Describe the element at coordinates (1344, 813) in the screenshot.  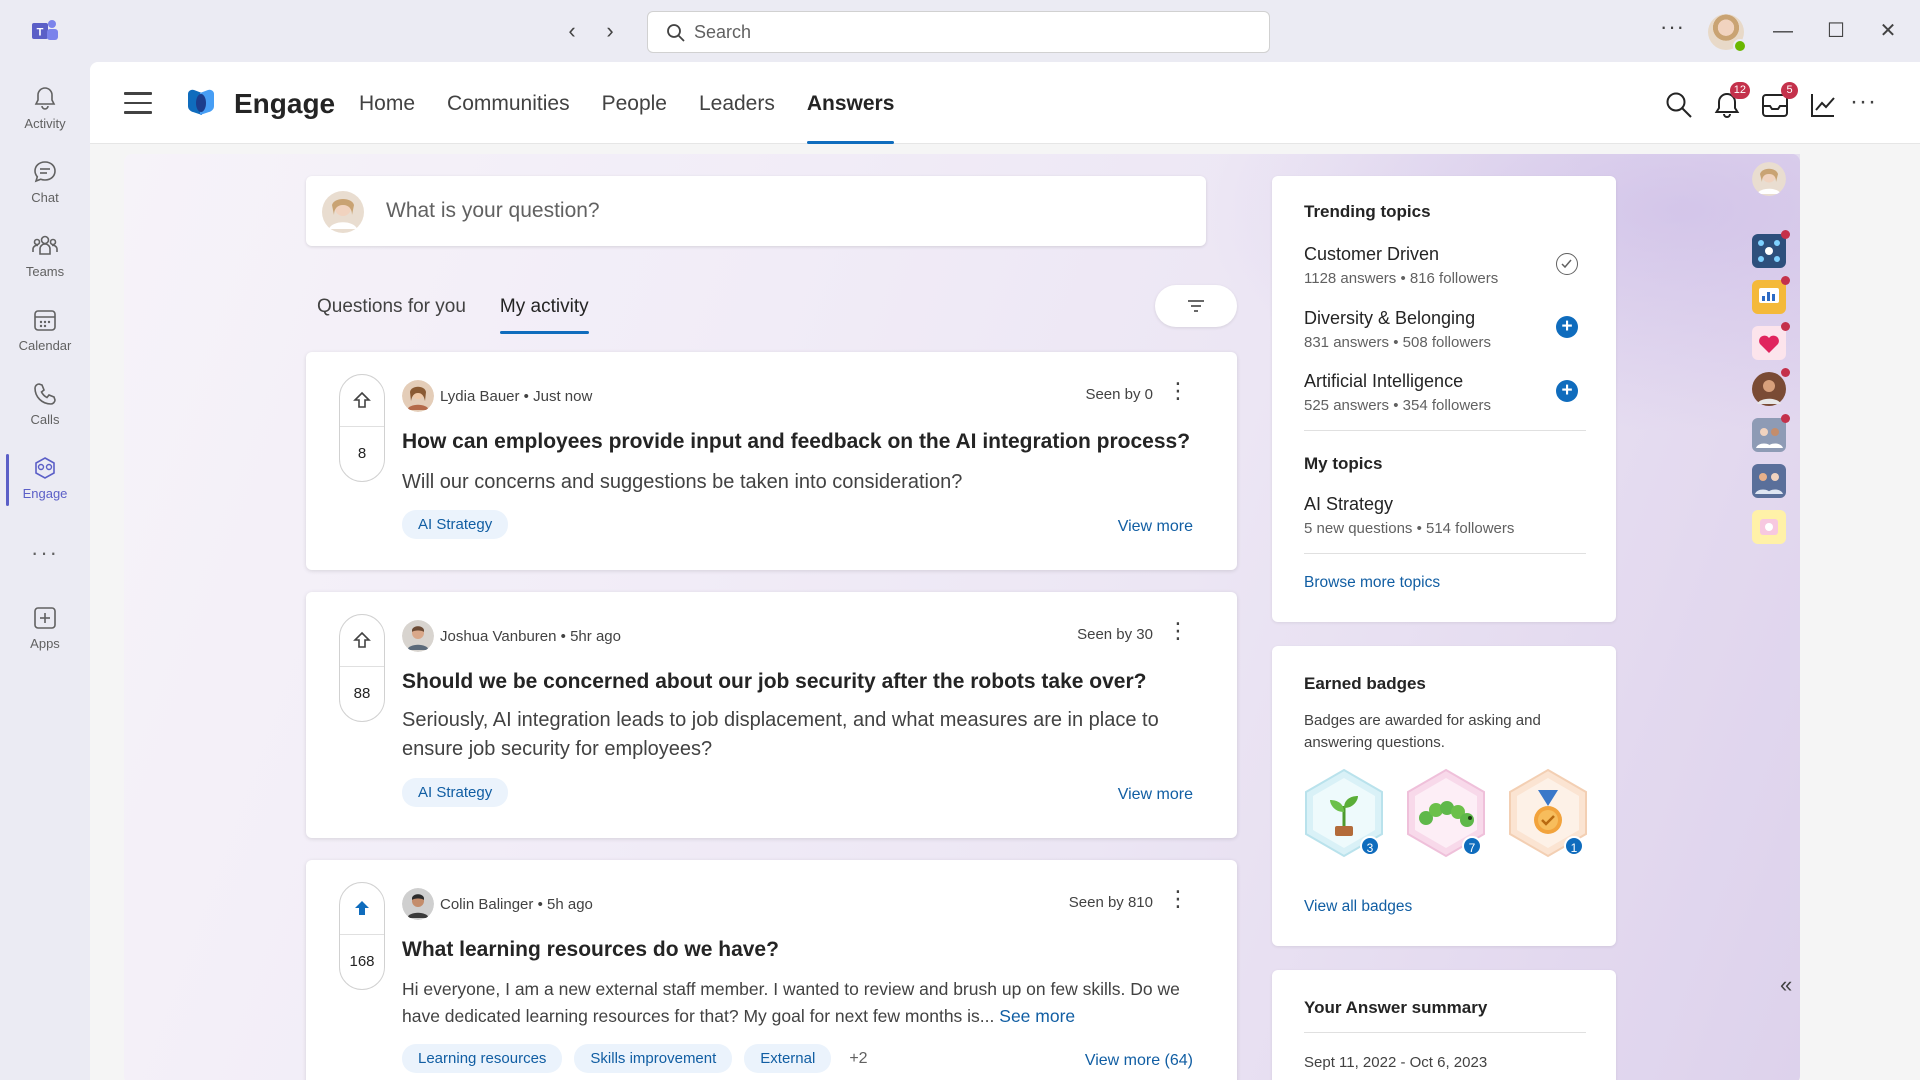
I see `sprout-badge-icon: 3` at that location.